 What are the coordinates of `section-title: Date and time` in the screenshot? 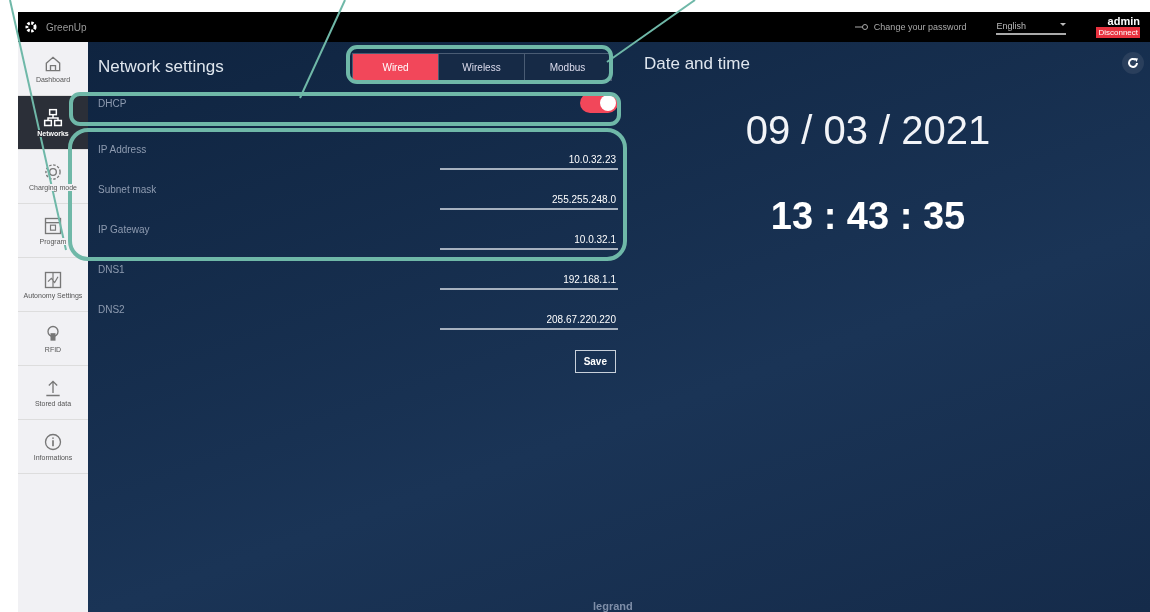 It's located at (697, 64).